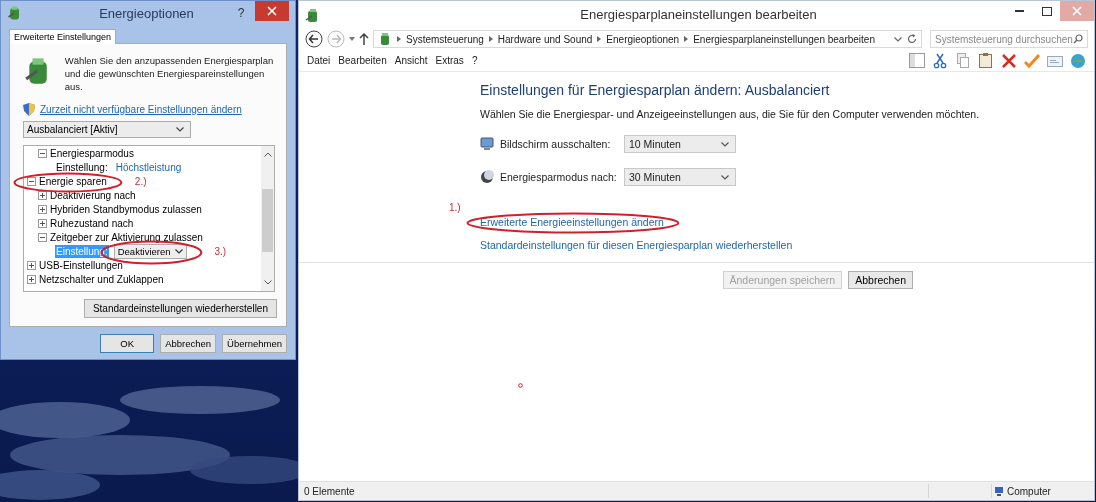 The image size is (1096, 502). I want to click on menu-item: Extras, so click(449, 60).